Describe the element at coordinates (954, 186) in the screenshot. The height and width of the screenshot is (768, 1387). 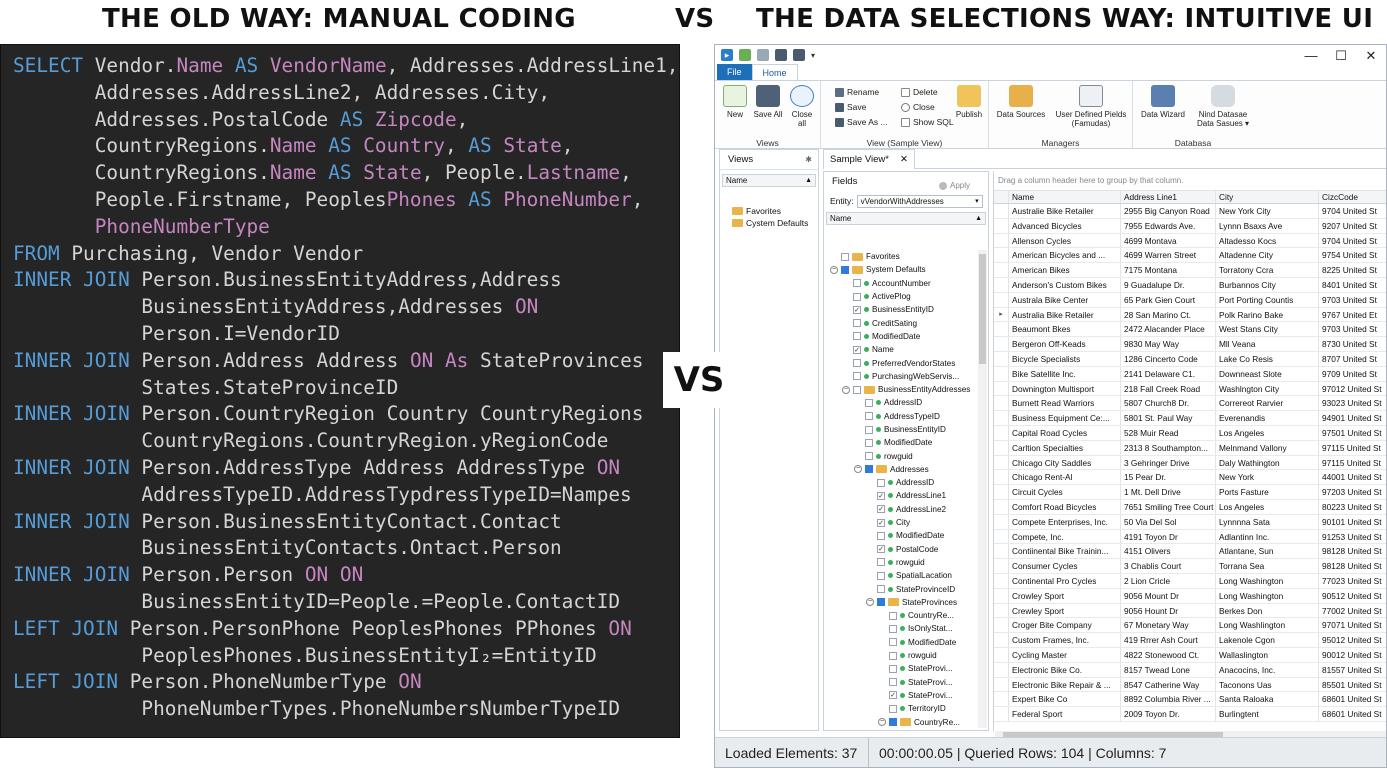
I see `apply-button: Apply` at that location.